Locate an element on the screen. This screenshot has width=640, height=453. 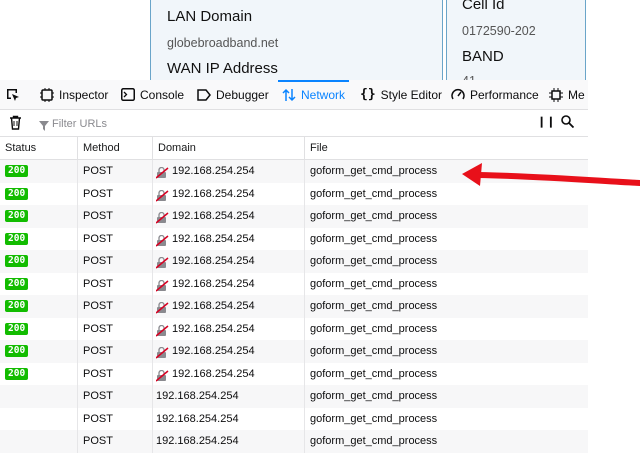
filter-urls-input is located at coordinates (289, 124).